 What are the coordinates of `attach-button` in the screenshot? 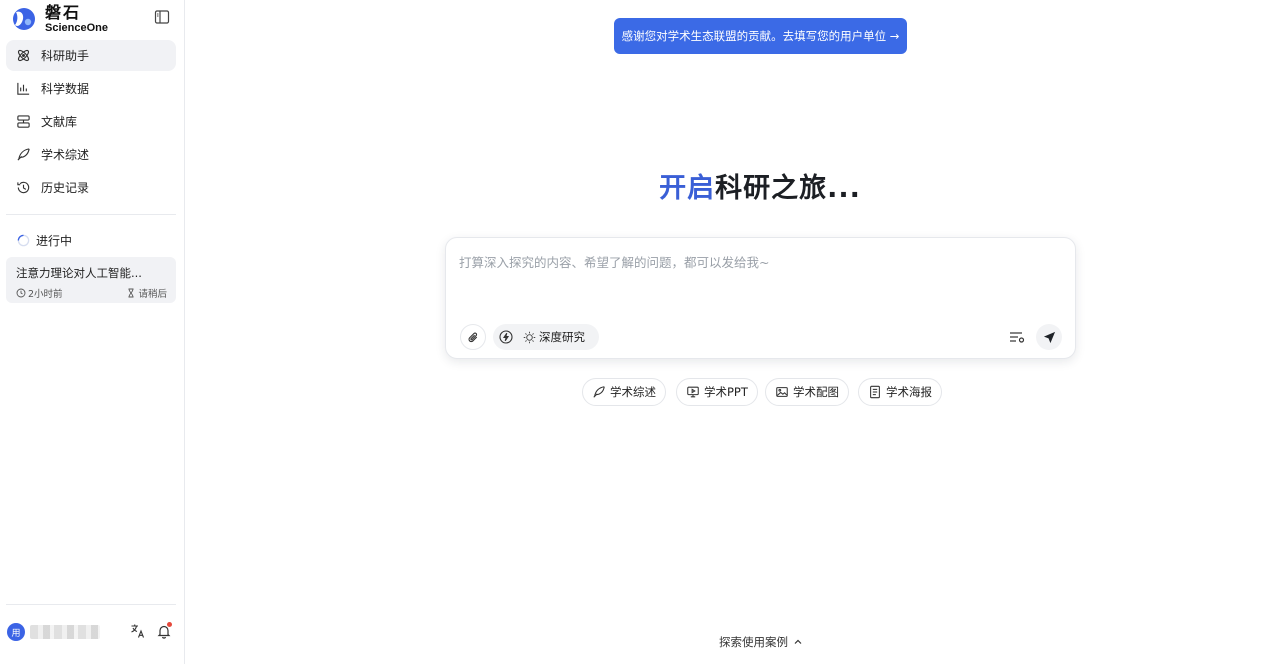 It's located at (473, 337).